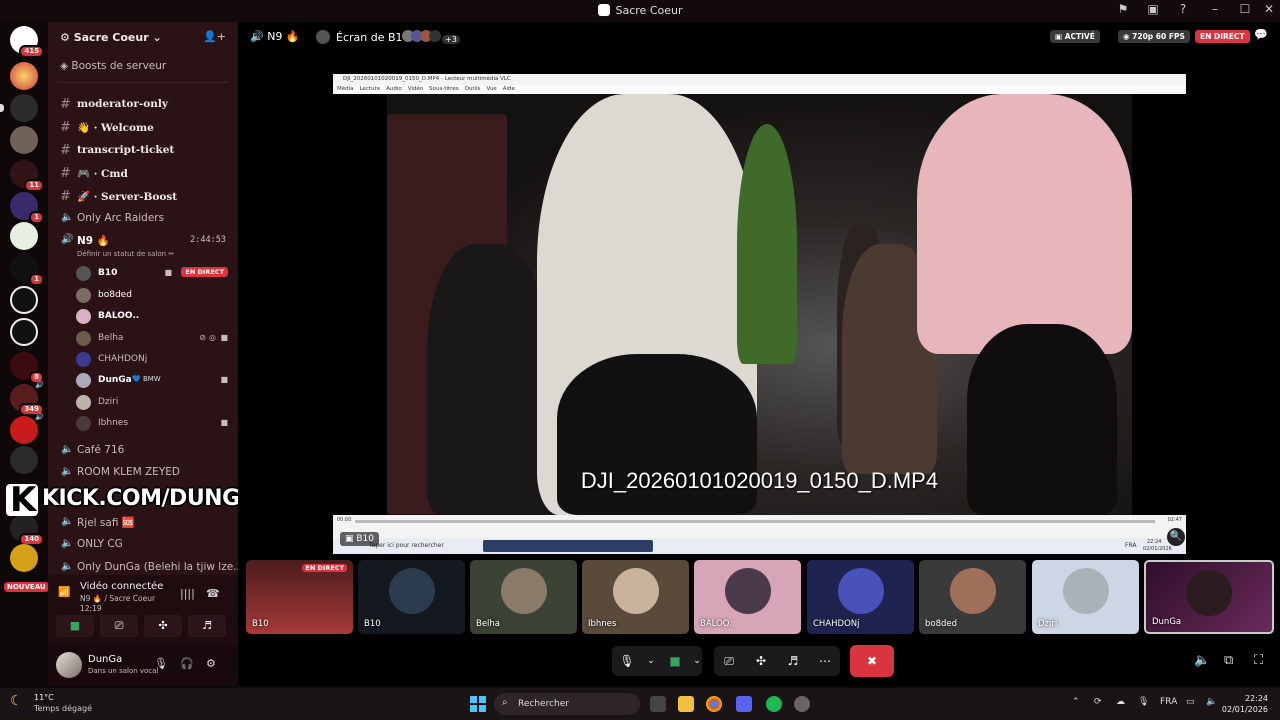 This screenshot has width=1280, height=720. What do you see at coordinates (214, 36) in the screenshot?
I see `add-user-icon: 👤+` at bounding box center [214, 36].